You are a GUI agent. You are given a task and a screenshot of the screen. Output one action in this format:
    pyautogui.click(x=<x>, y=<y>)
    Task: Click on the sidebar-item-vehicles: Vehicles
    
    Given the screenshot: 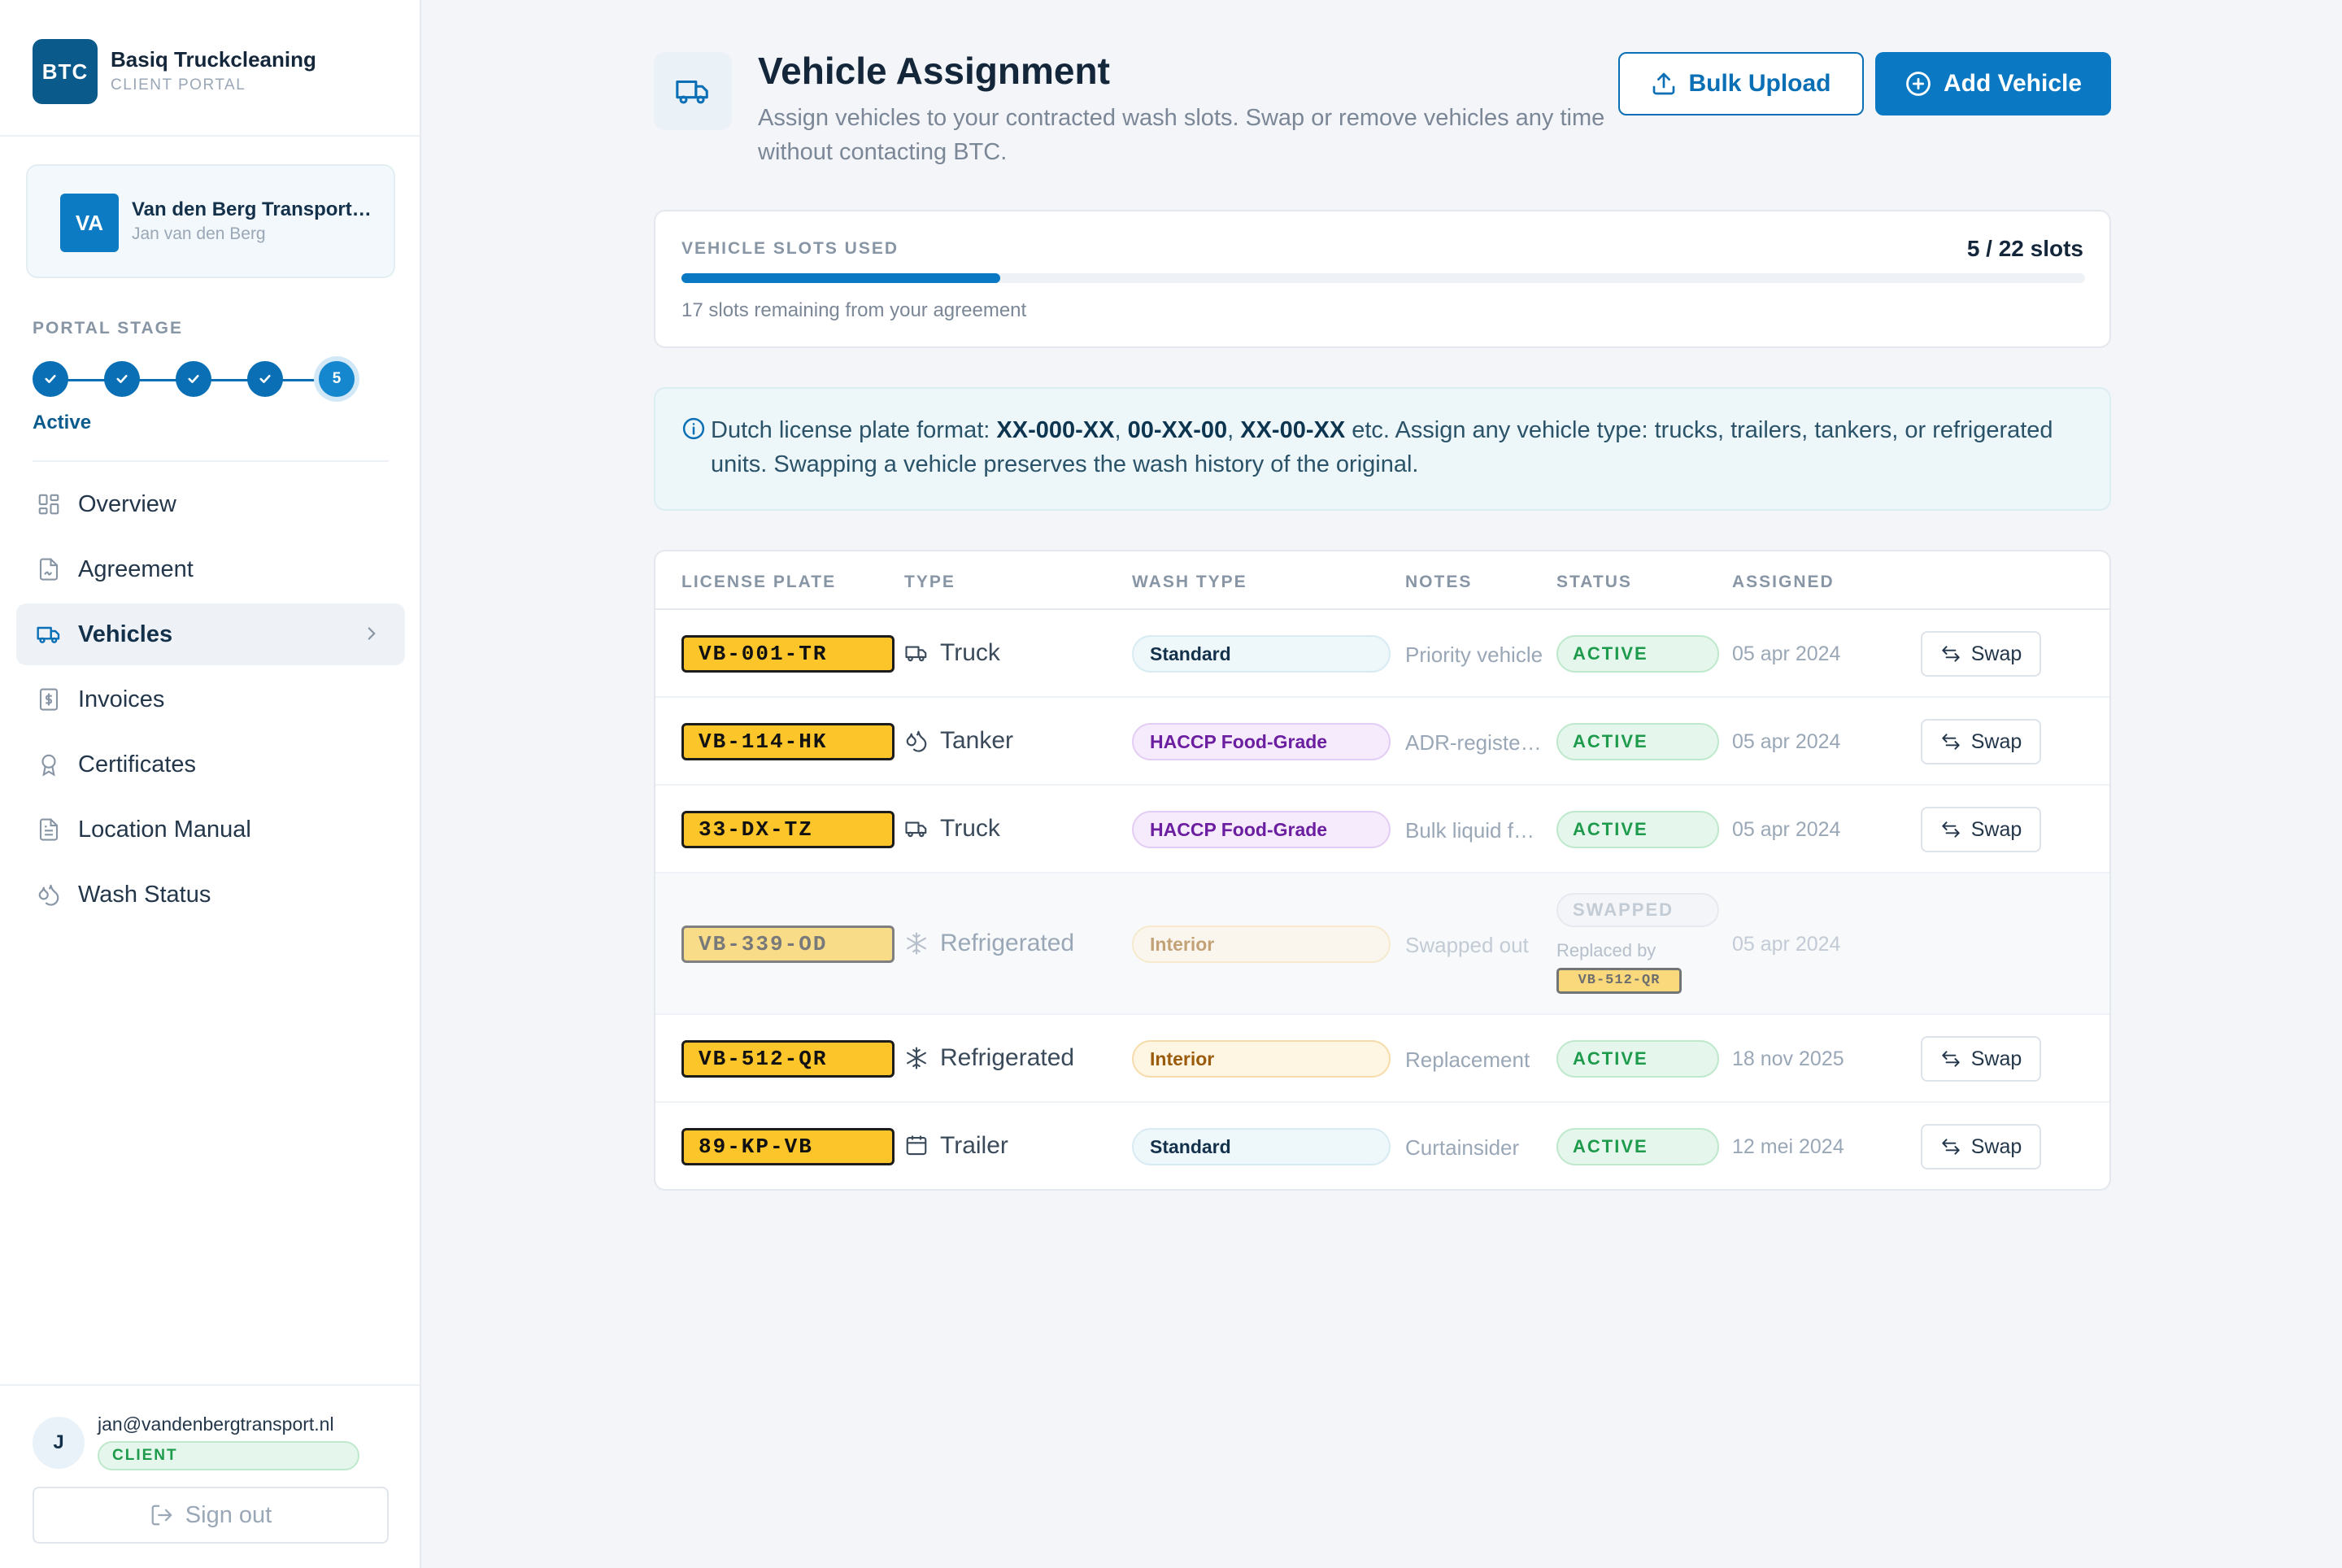 What is the action you would take?
    pyautogui.click(x=211, y=634)
    